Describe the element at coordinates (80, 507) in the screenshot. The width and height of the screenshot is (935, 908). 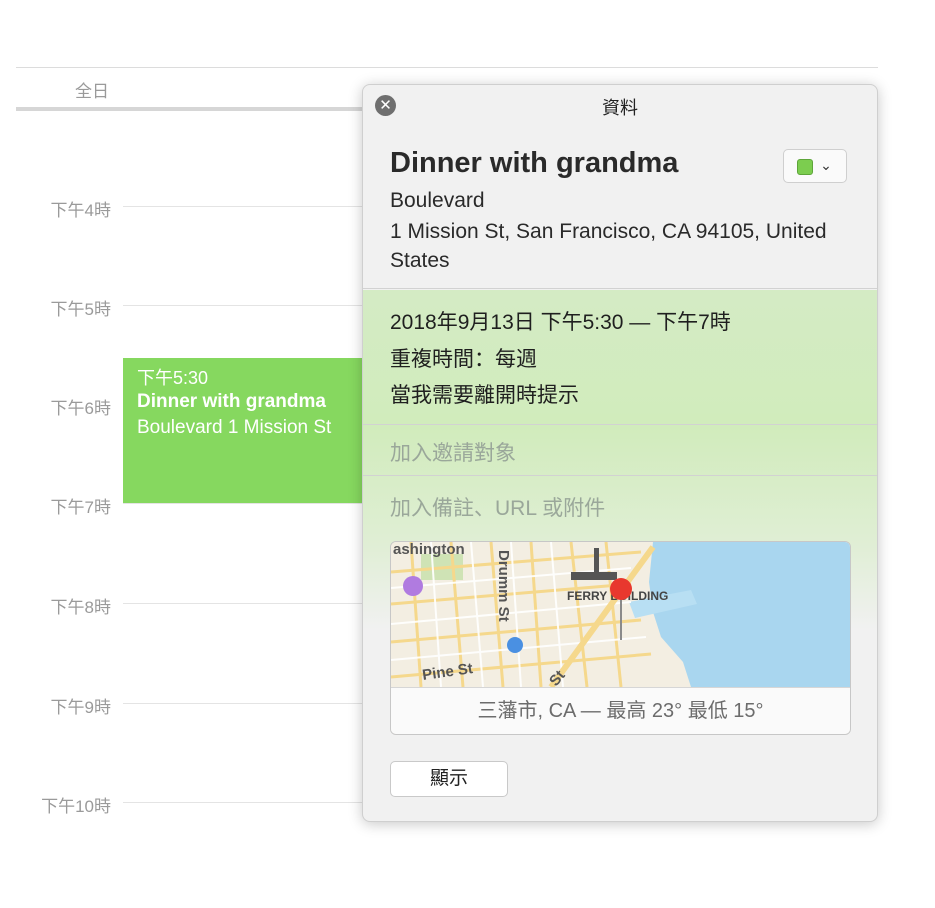
I see `hour-label: 下午7時` at that location.